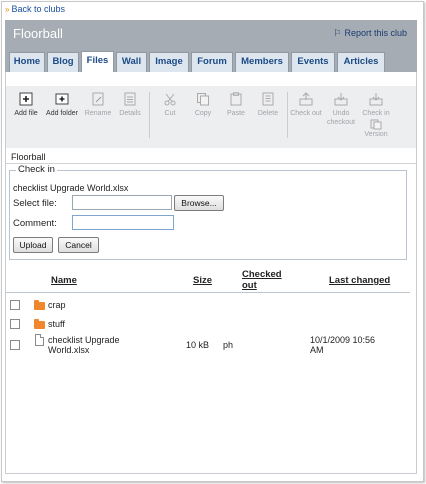 The height and width of the screenshot is (484, 426). What do you see at coordinates (359, 280) in the screenshot?
I see `column-header-last-changed: Last changed` at bounding box center [359, 280].